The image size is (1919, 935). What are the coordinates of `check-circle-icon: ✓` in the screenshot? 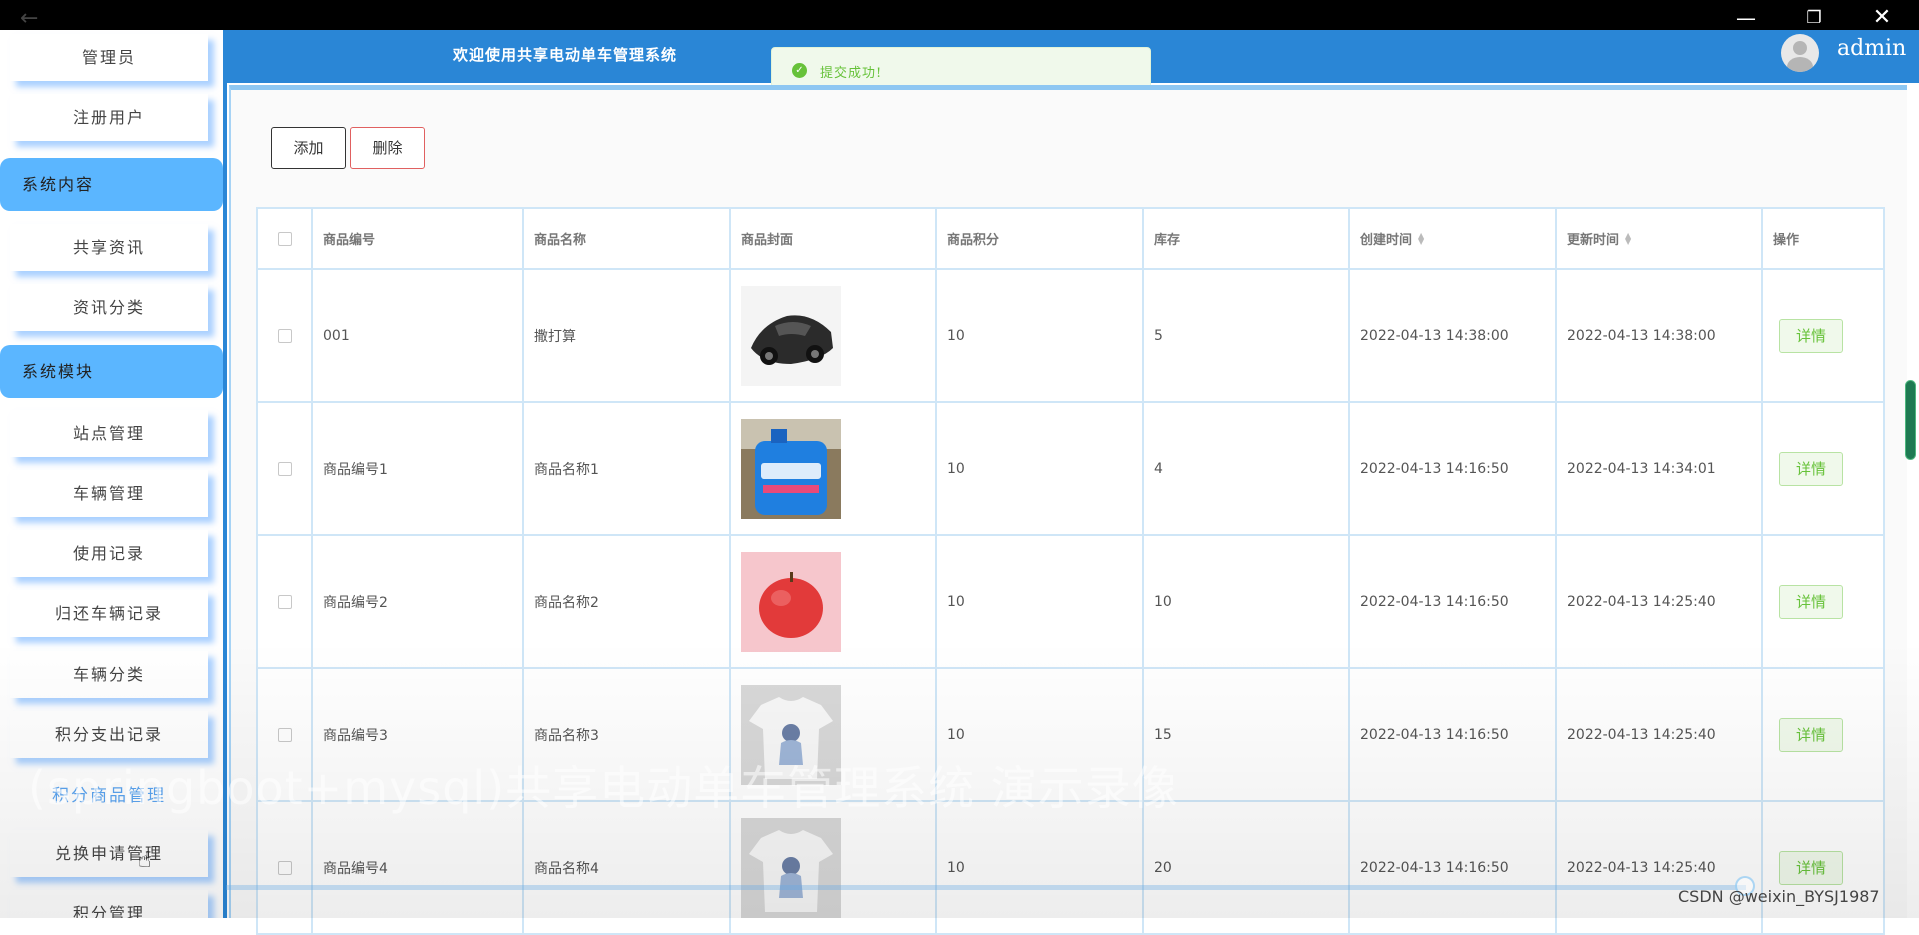 It's located at (799, 70).